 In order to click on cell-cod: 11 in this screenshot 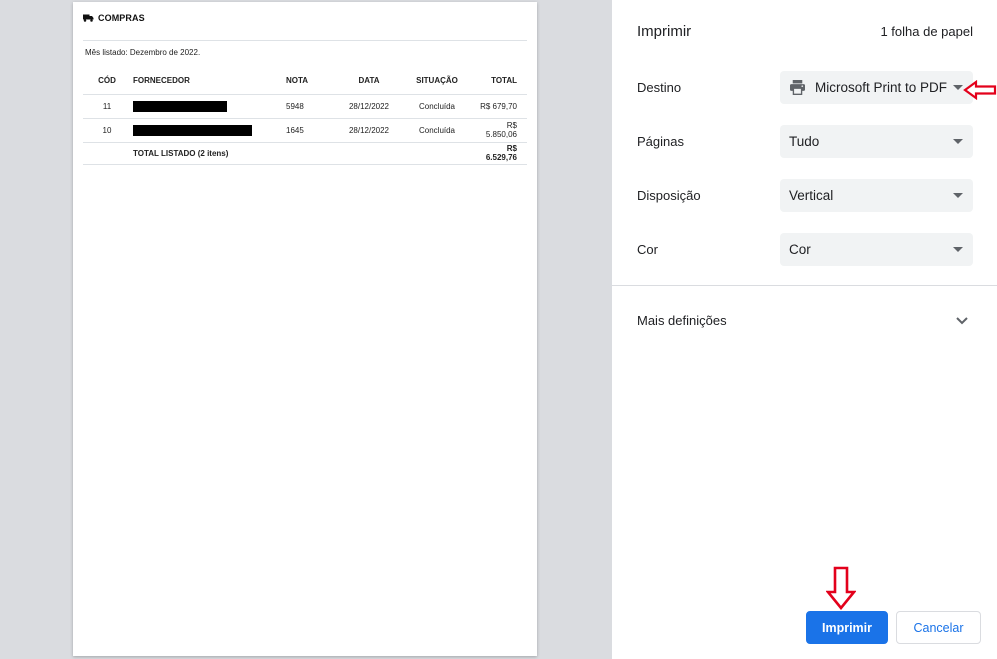, I will do `click(107, 105)`.